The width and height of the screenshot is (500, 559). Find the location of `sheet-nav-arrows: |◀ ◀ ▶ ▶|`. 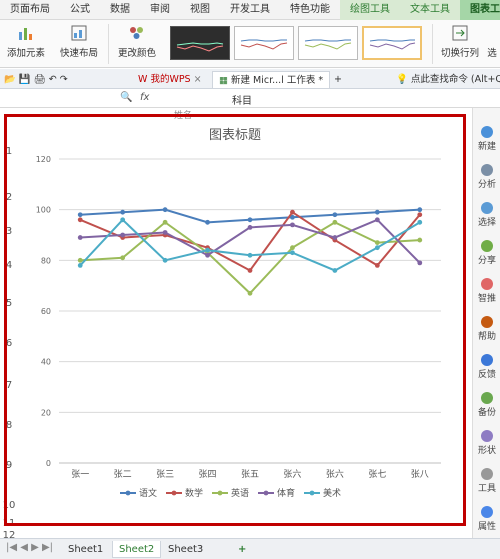

sheet-nav-arrows: |◀ ◀ ▶ ▶| is located at coordinates (29, 547).